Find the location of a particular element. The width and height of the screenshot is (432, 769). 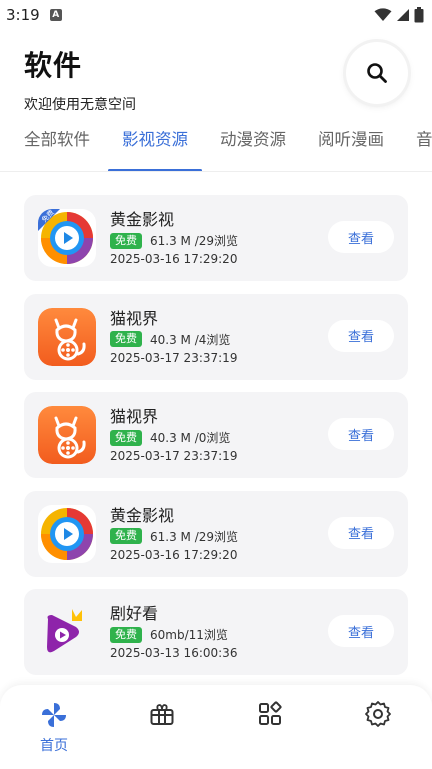

size-views: 60mb/11浏览 is located at coordinates (189, 635).